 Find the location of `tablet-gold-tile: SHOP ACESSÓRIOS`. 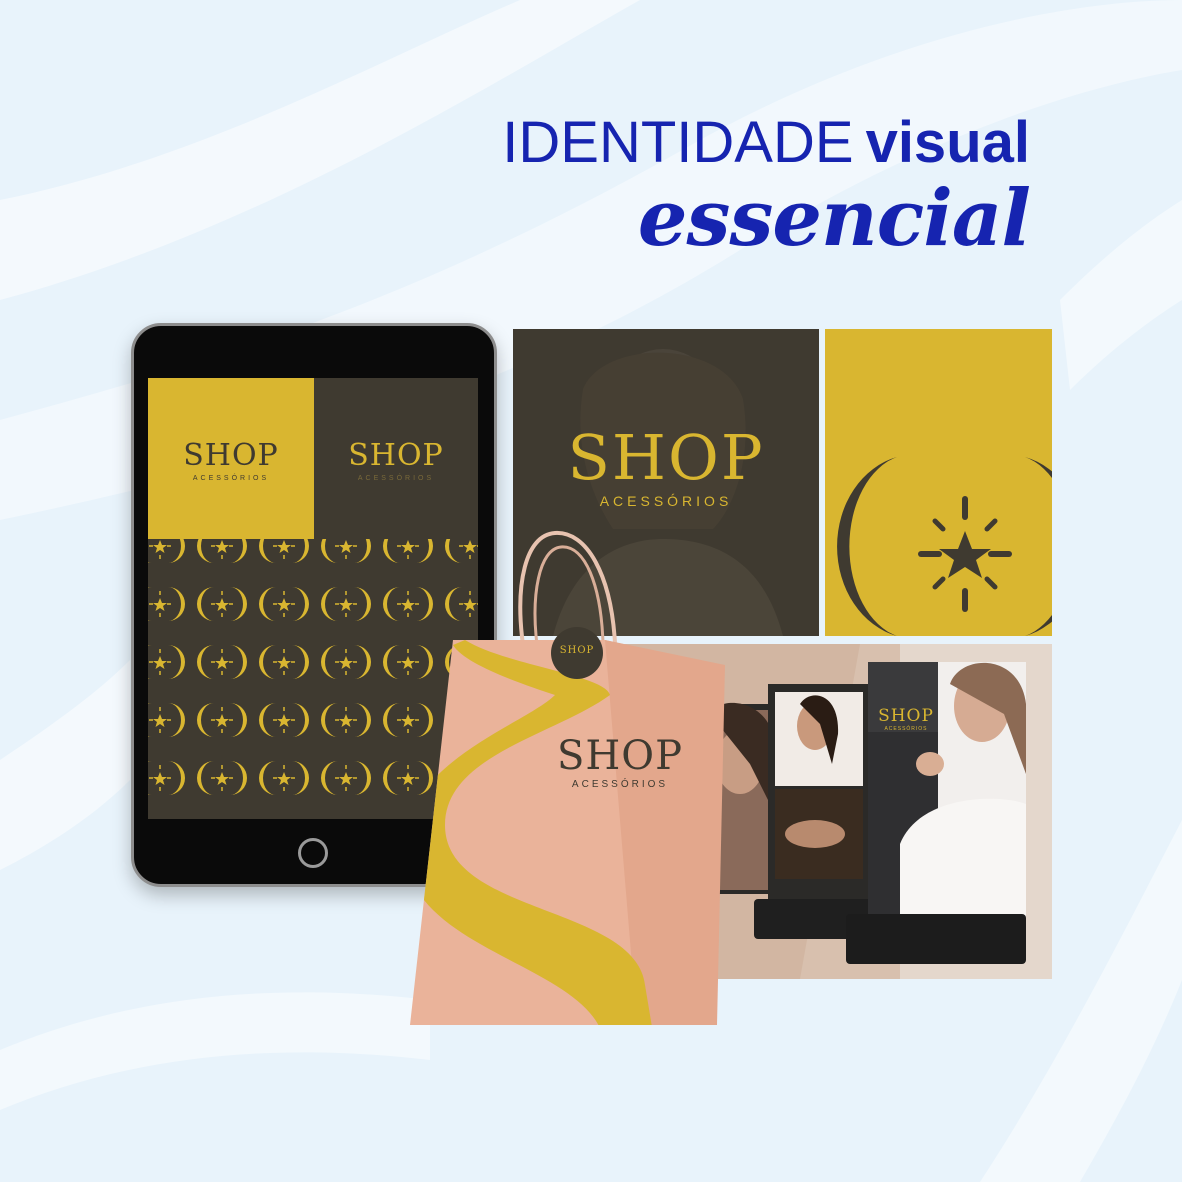

tablet-gold-tile: SHOP ACESSÓRIOS is located at coordinates (231, 458).